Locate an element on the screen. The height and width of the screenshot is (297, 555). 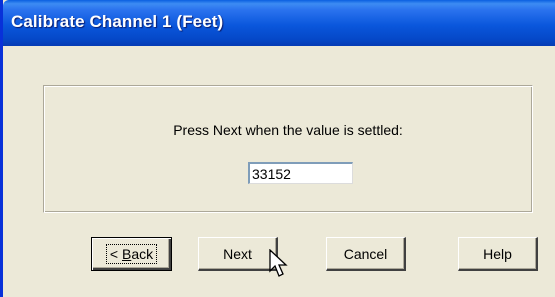
arrow-cursor-icon is located at coordinates (278, 263).